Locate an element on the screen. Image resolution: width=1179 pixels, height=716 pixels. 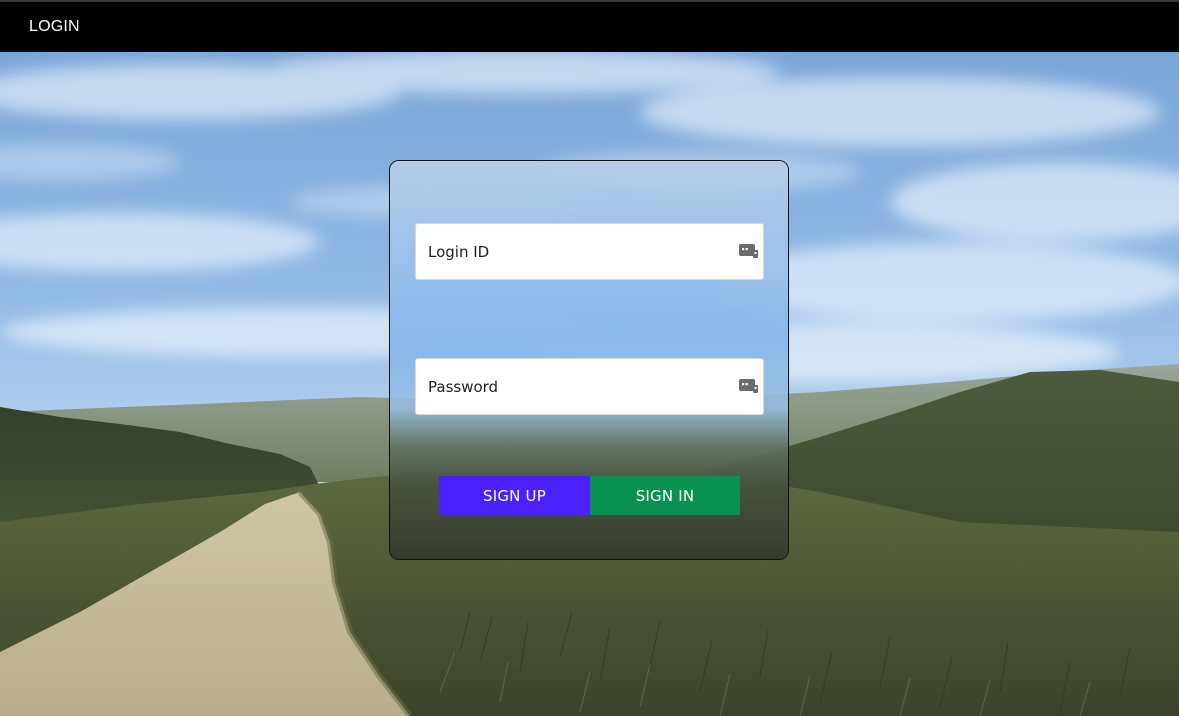
sign-in-button: SIGN IN is located at coordinates (665, 495).